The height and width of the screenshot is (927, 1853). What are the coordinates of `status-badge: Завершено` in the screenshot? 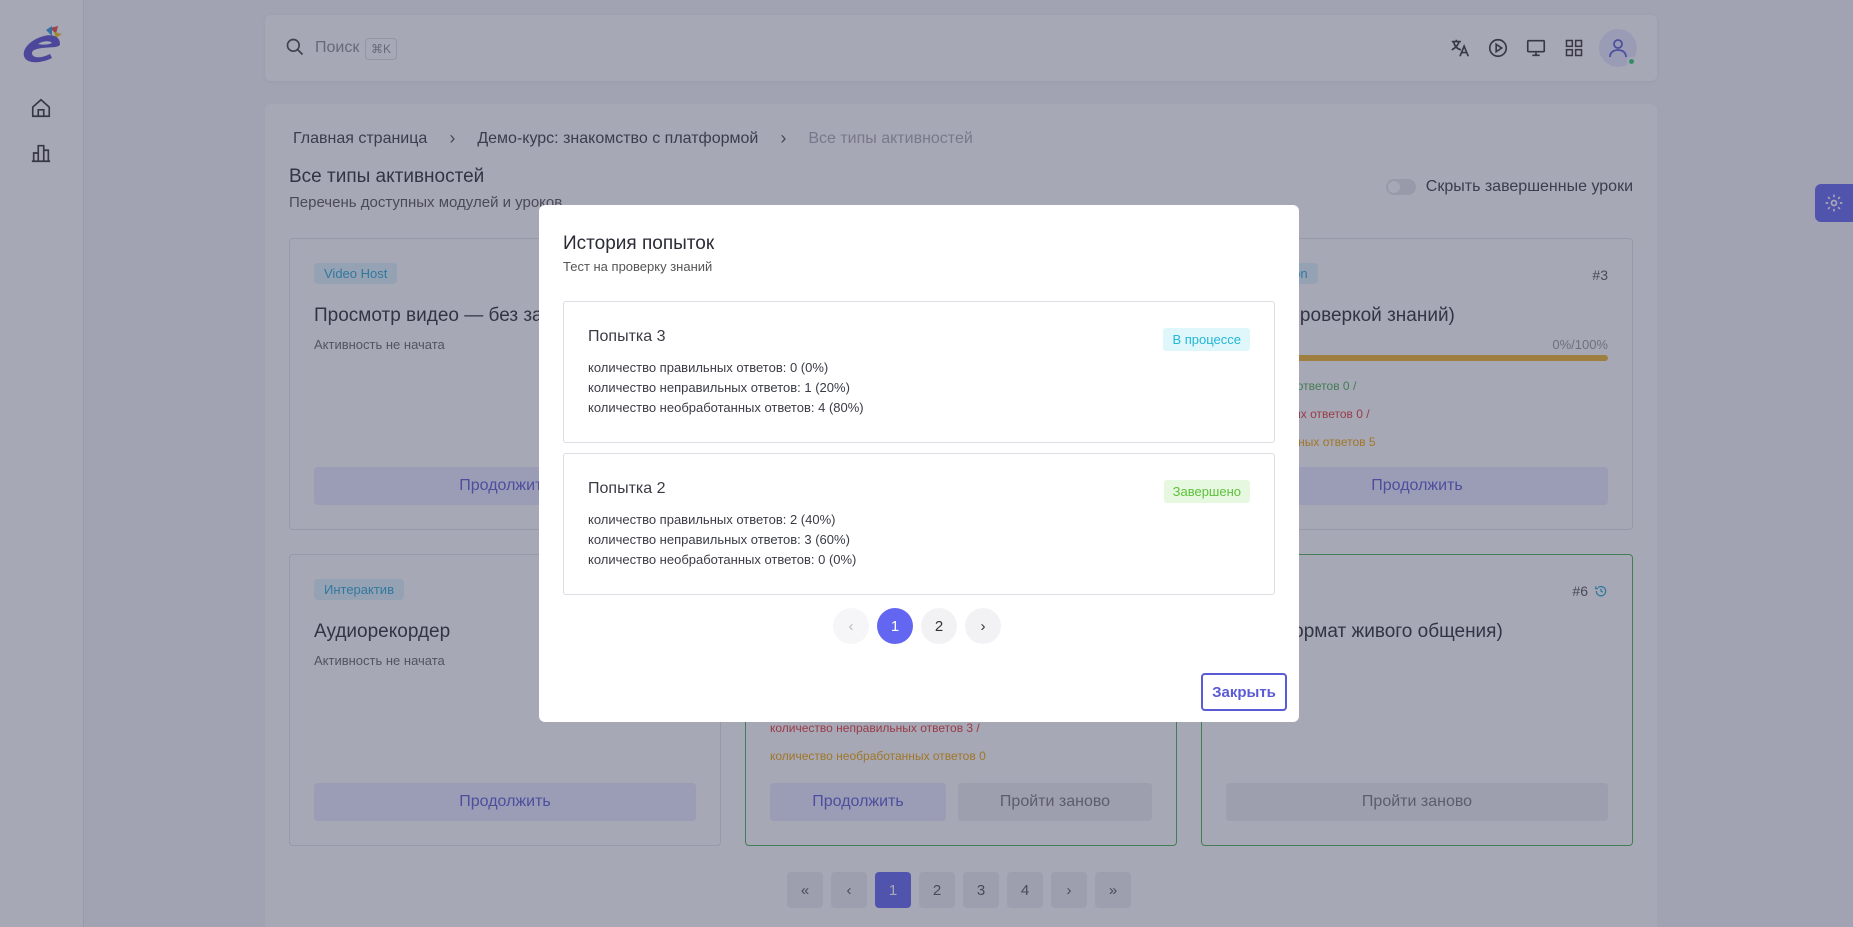 It's located at (1206, 491).